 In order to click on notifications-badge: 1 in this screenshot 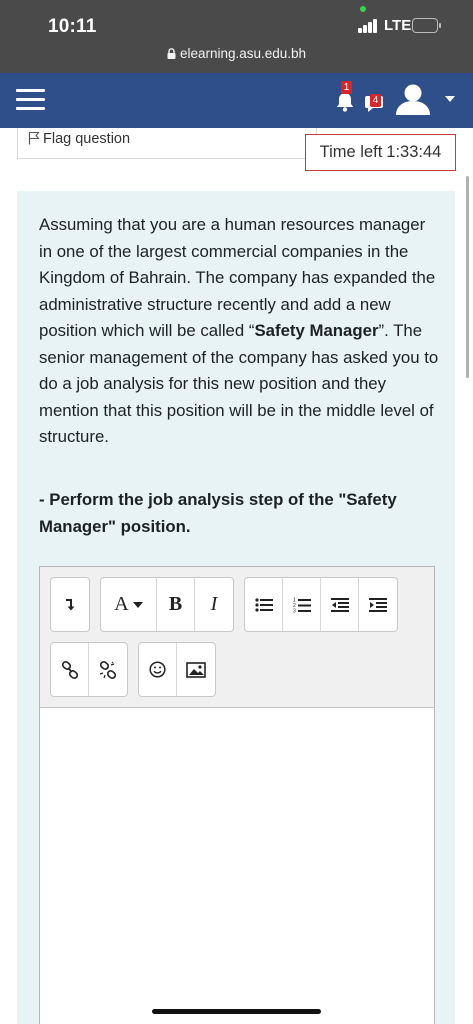, I will do `click(346, 87)`.